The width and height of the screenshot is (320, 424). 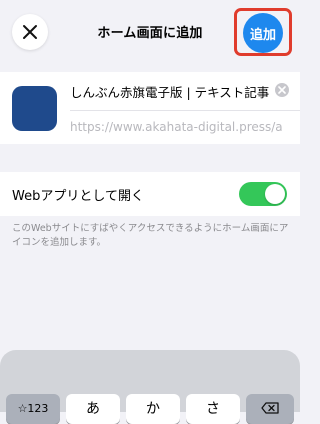 What do you see at coordinates (150, 235) in the screenshot?
I see `webapp-description: このWebサイトにすばやくアクセスできるようにホーム画面にアイコンを追加します。` at bounding box center [150, 235].